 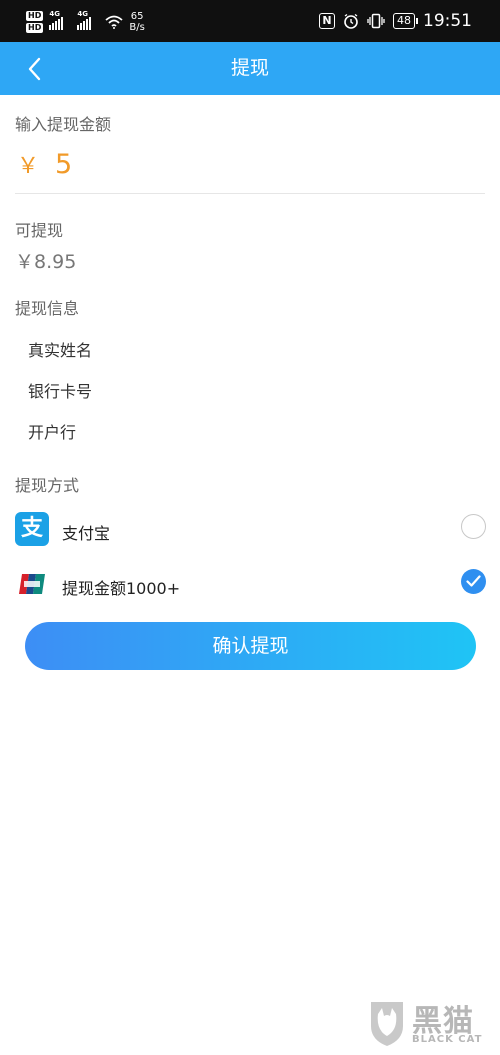 What do you see at coordinates (387, 1024) in the screenshot?
I see `cat-shield-logo` at bounding box center [387, 1024].